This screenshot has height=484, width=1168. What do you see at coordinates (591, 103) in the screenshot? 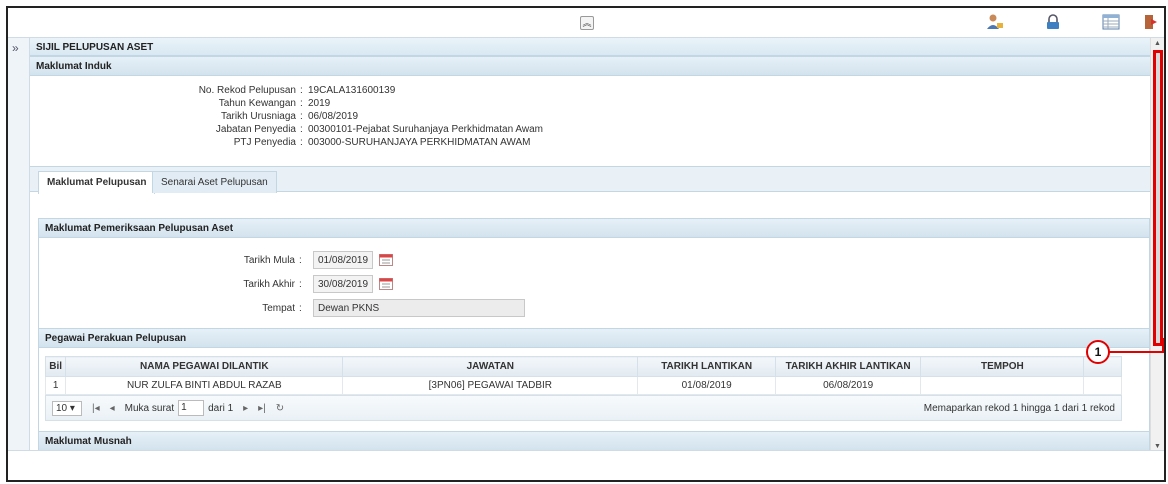
I see `induk-row: Tahun Kewangan: 2019` at bounding box center [591, 103].